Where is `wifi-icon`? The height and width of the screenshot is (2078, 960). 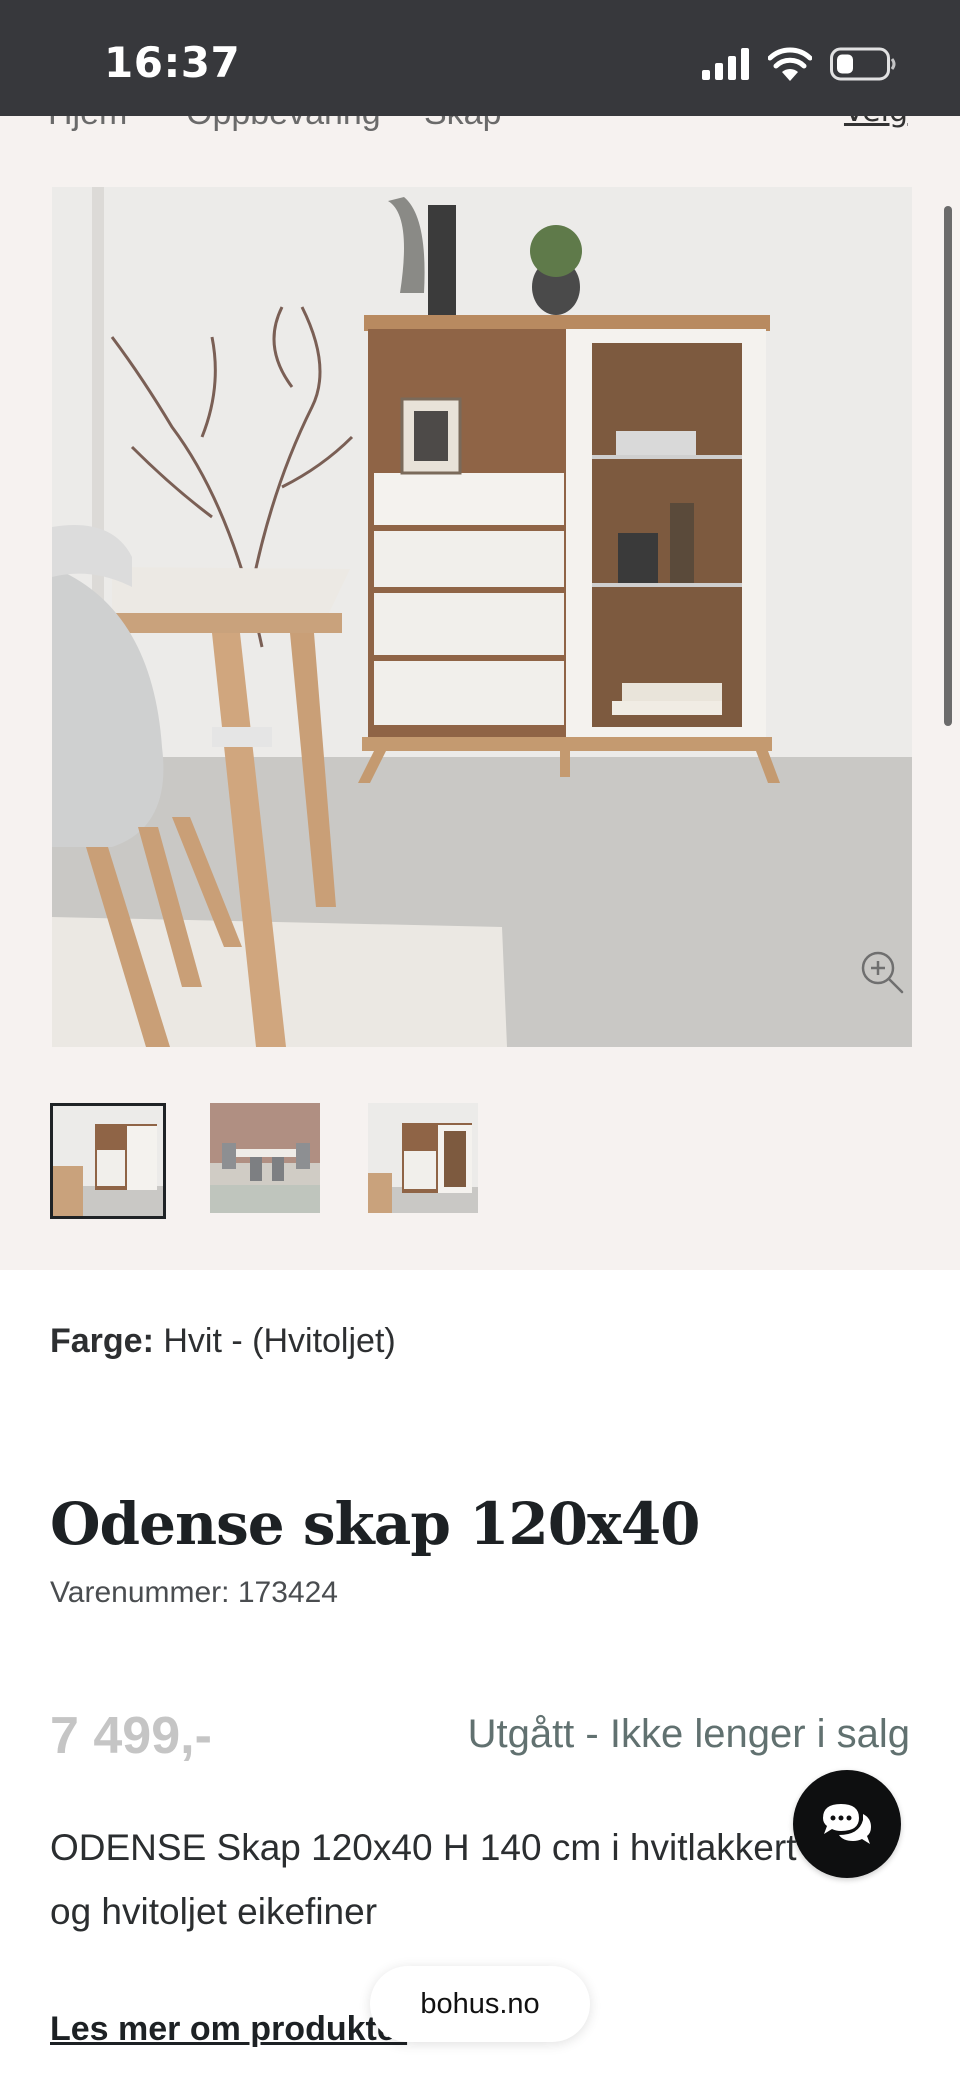 wifi-icon is located at coordinates (790, 64).